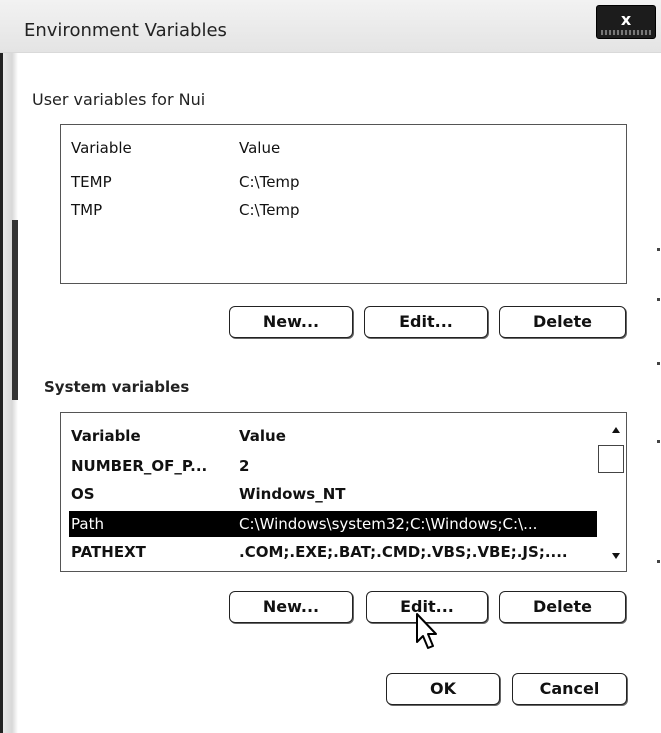 Image resolution: width=661 pixels, height=733 pixels. I want to click on scrollbar-thumb, so click(611, 459).